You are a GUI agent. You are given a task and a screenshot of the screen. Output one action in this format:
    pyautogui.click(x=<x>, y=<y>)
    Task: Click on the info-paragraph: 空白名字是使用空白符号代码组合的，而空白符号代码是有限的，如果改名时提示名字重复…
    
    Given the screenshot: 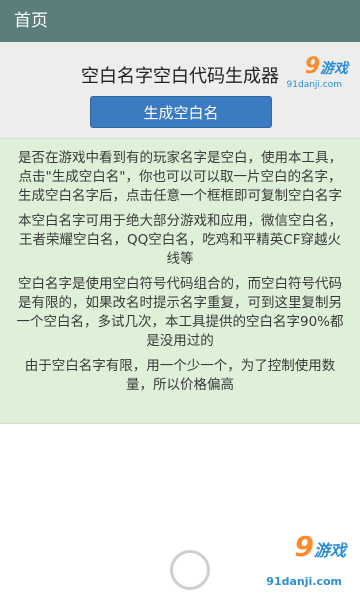 What is the action you would take?
    pyautogui.click(x=180, y=312)
    